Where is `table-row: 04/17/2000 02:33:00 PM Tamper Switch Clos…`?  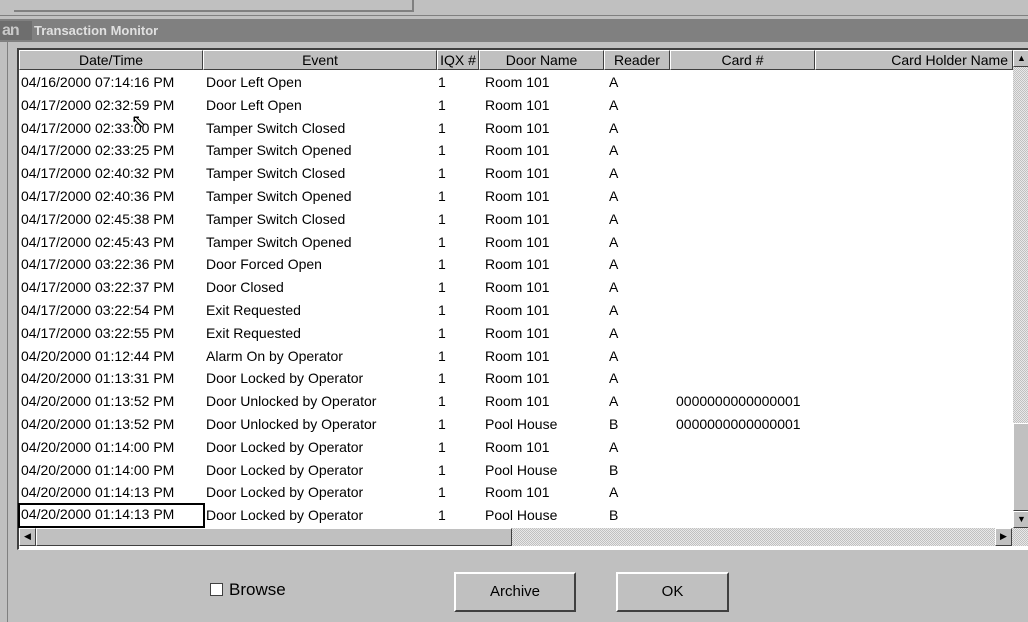
table-row: 04/17/2000 02:33:00 PM Tamper Switch Clos… is located at coordinates (514, 128).